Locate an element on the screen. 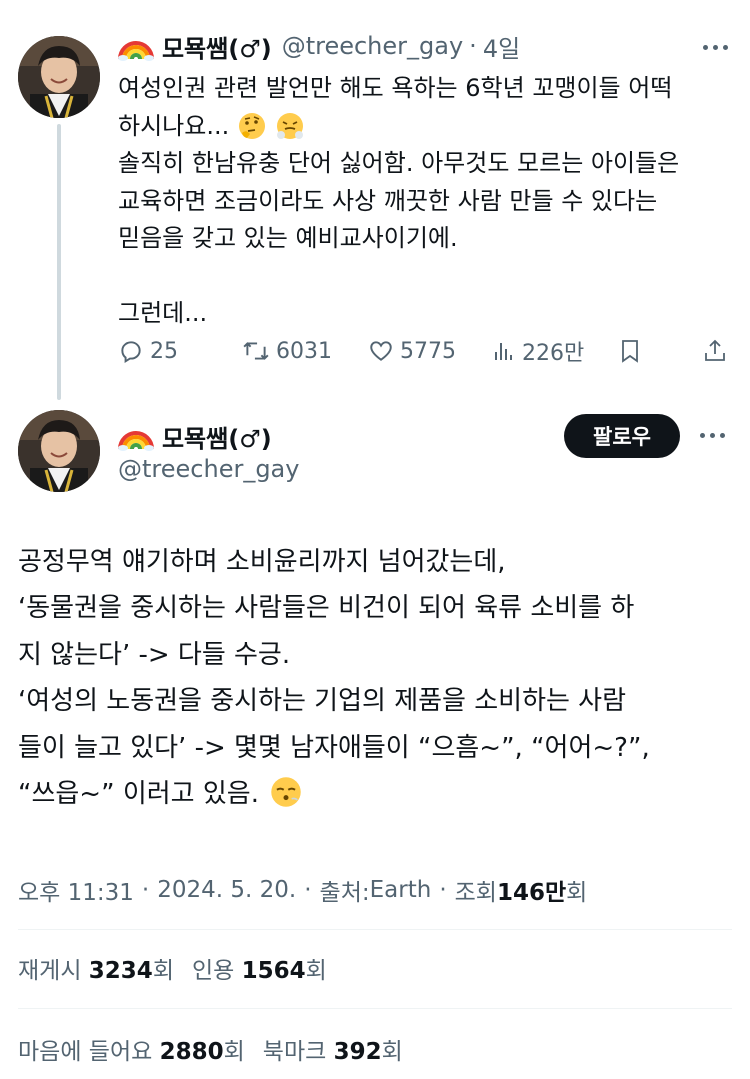  tweet-line: ‘여성의 노동권을 중시하는 기업의 제품을 소비하는 사람 is located at coordinates (322, 701).